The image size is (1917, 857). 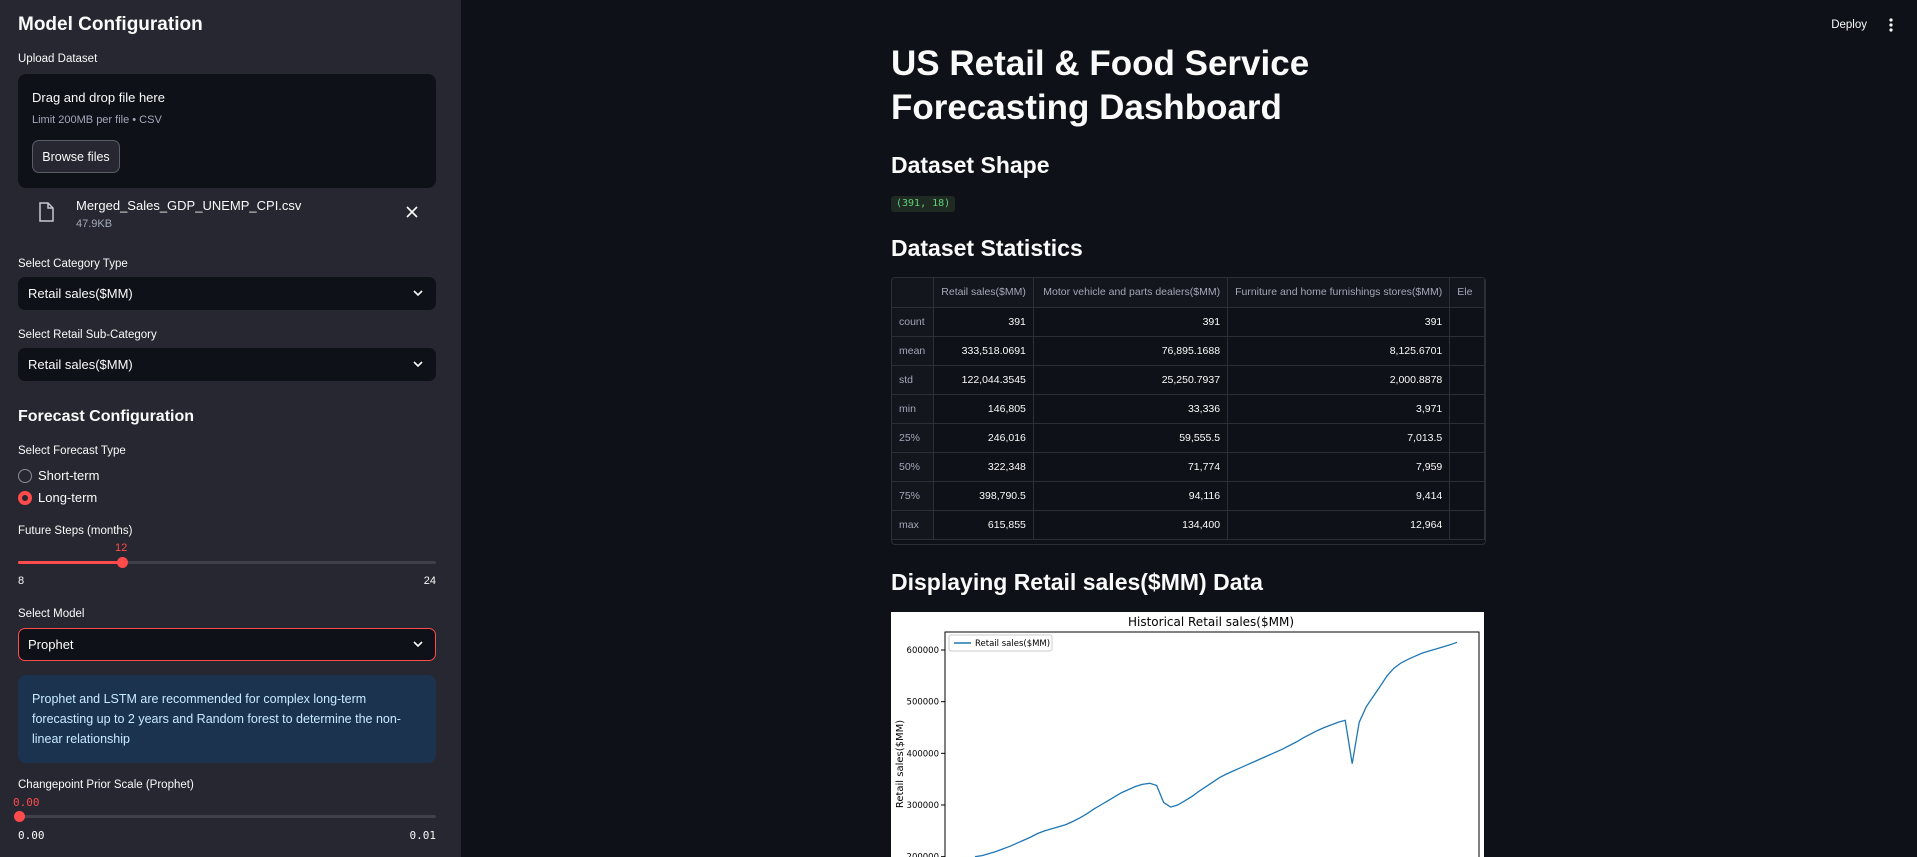 I want to click on radio-long-term, so click(x=25, y=498).